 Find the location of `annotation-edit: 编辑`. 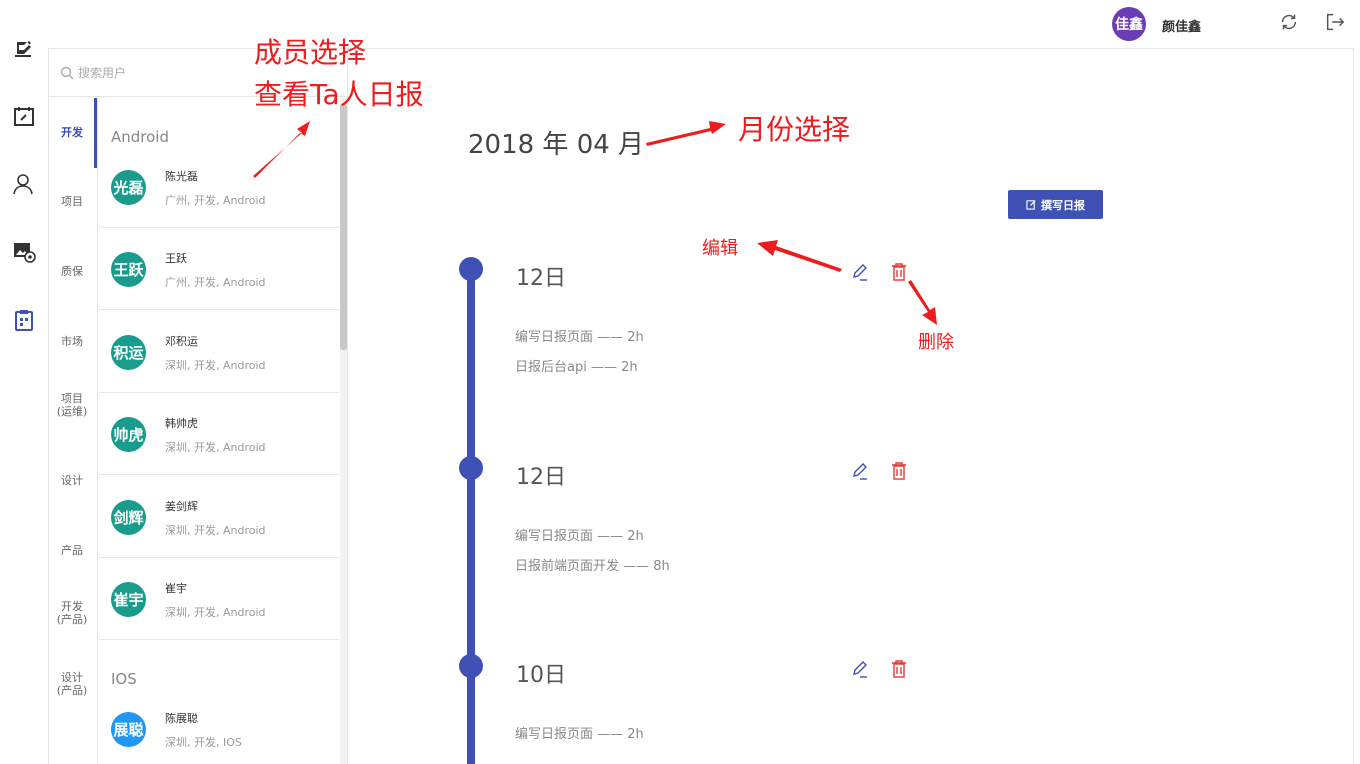

annotation-edit: 编辑 is located at coordinates (720, 248).